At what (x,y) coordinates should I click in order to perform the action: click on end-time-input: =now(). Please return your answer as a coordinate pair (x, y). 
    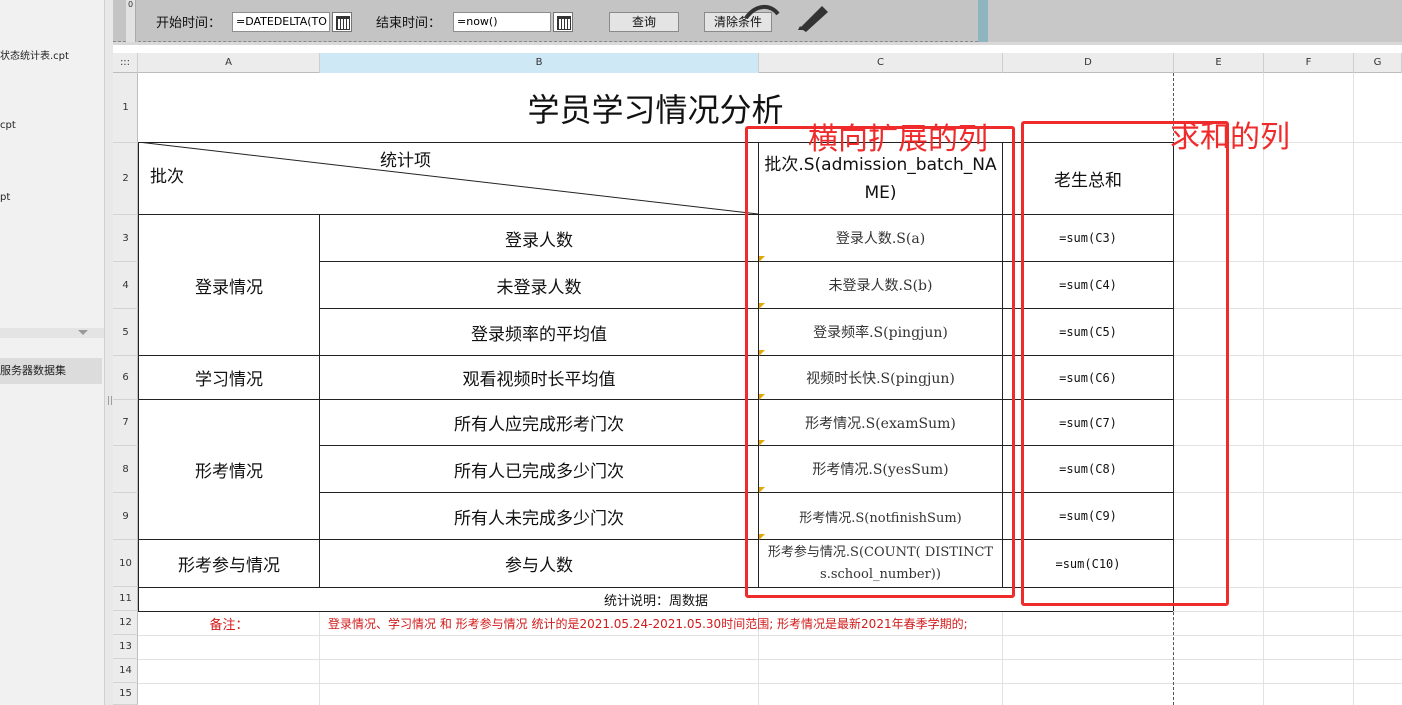
    Looking at the image, I should click on (502, 22).